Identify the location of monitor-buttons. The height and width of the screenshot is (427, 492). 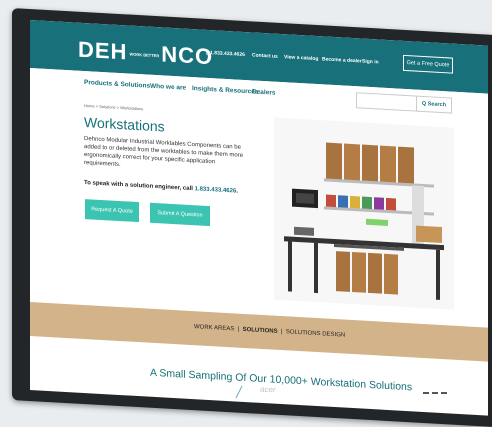
(438, 393).